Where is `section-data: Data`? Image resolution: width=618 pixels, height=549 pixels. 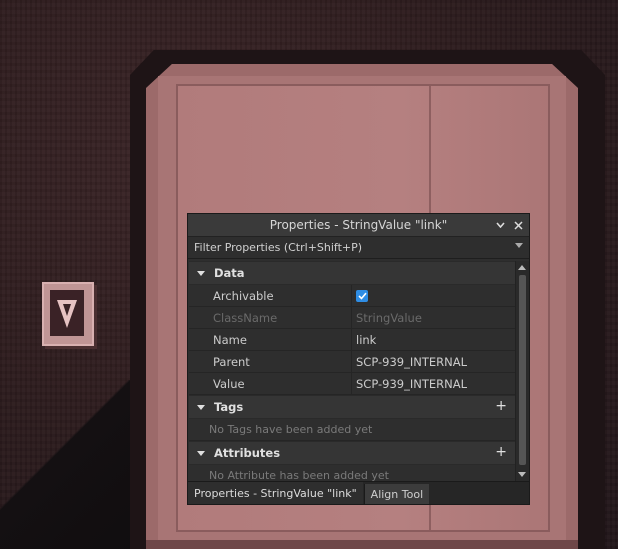 section-data: Data is located at coordinates (352, 273).